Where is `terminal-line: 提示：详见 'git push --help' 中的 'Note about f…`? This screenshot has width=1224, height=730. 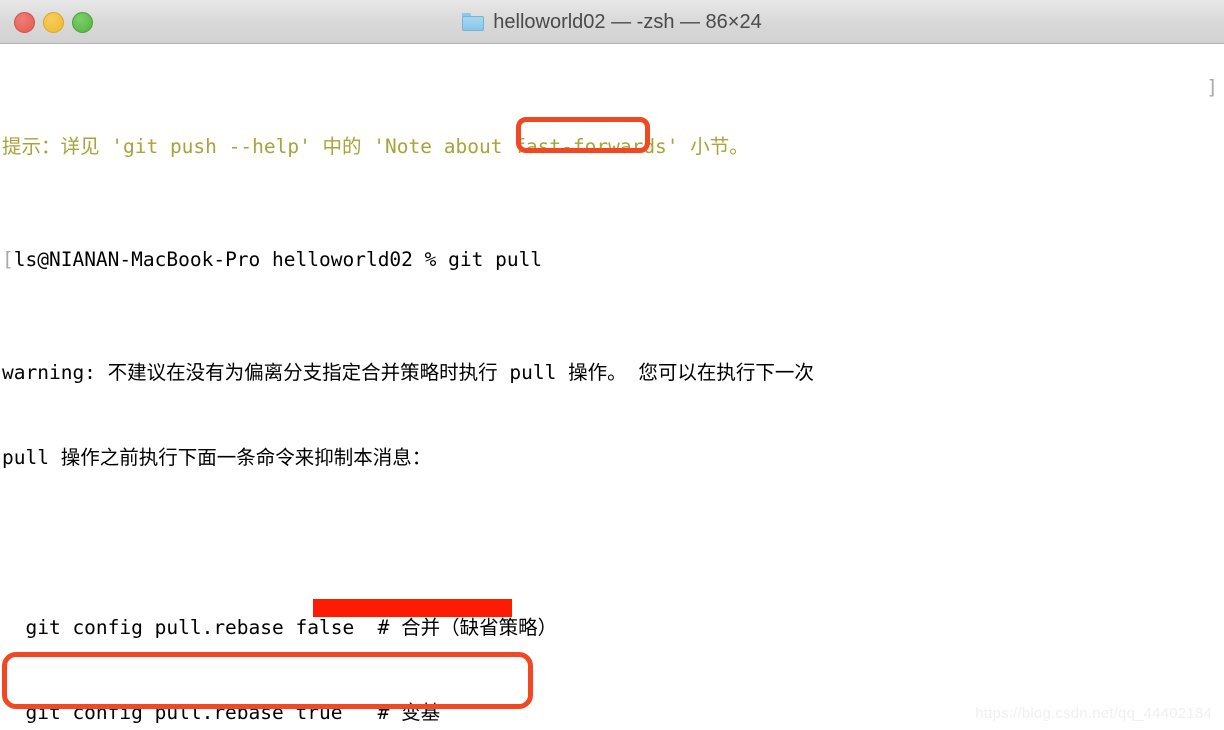
terminal-line: 提示：详见 'git push --help' 中的 'Note about f… is located at coordinates (375, 146).